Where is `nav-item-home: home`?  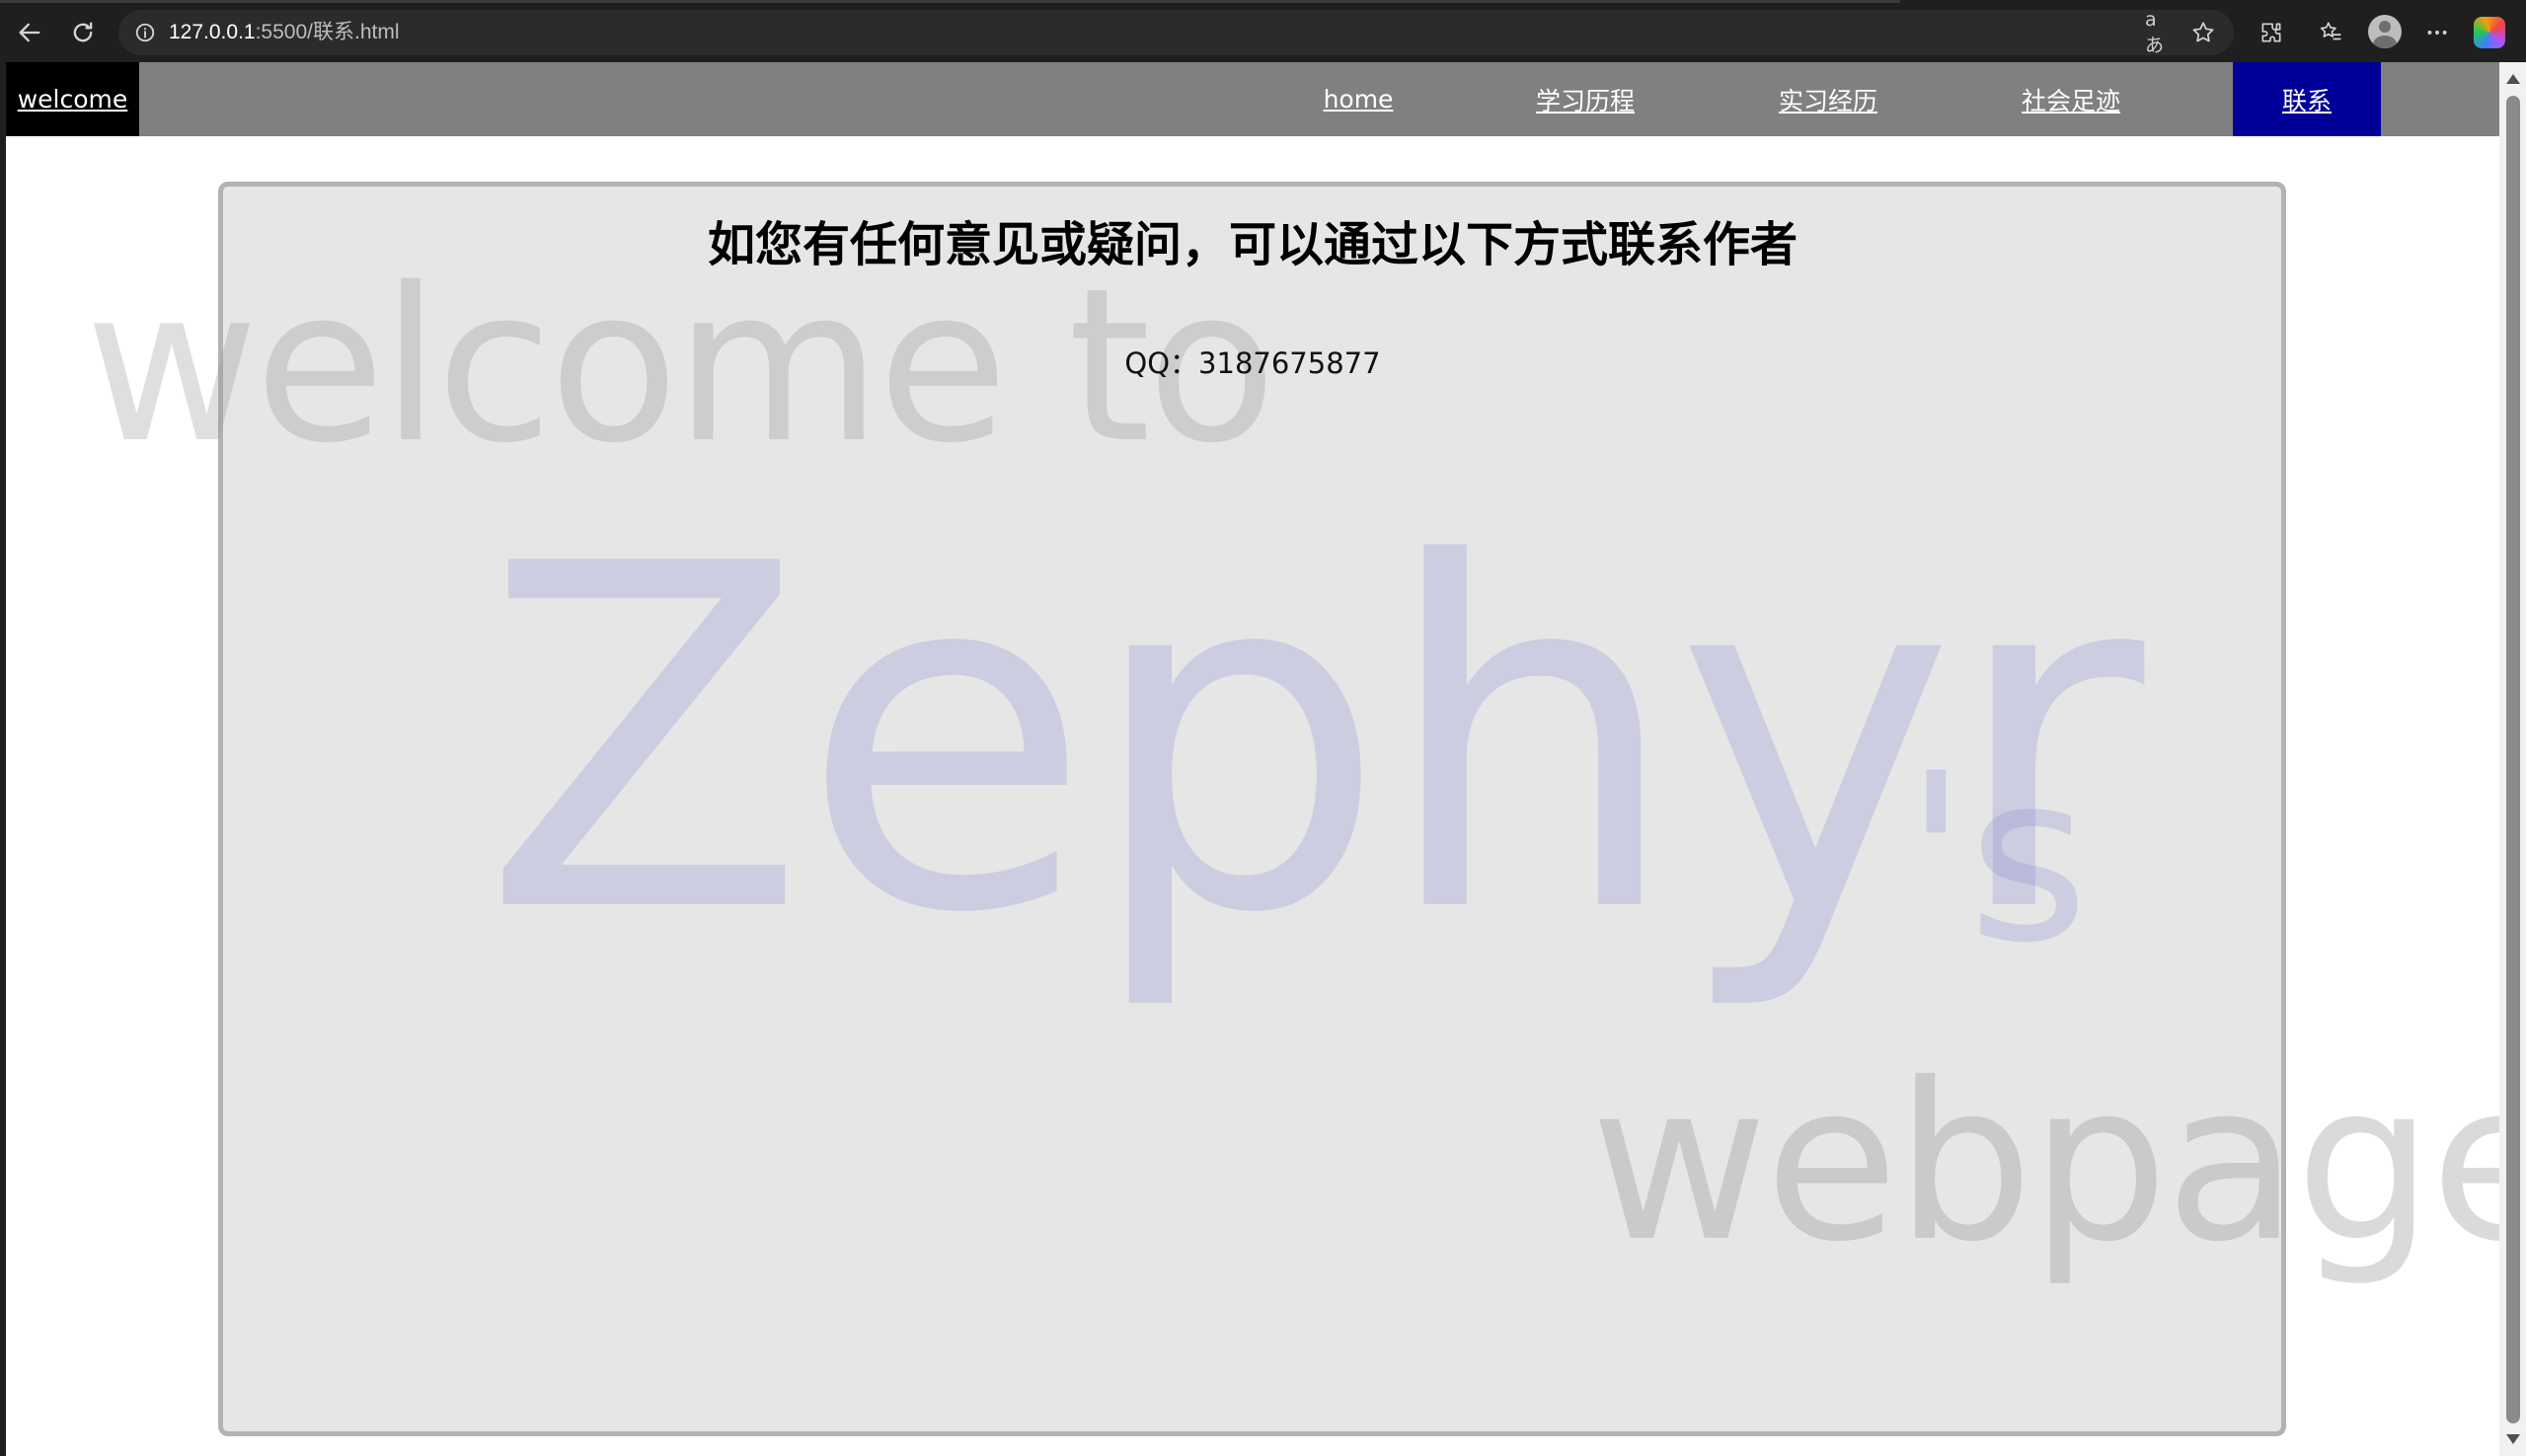 nav-item-home: home is located at coordinates (1358, 99).